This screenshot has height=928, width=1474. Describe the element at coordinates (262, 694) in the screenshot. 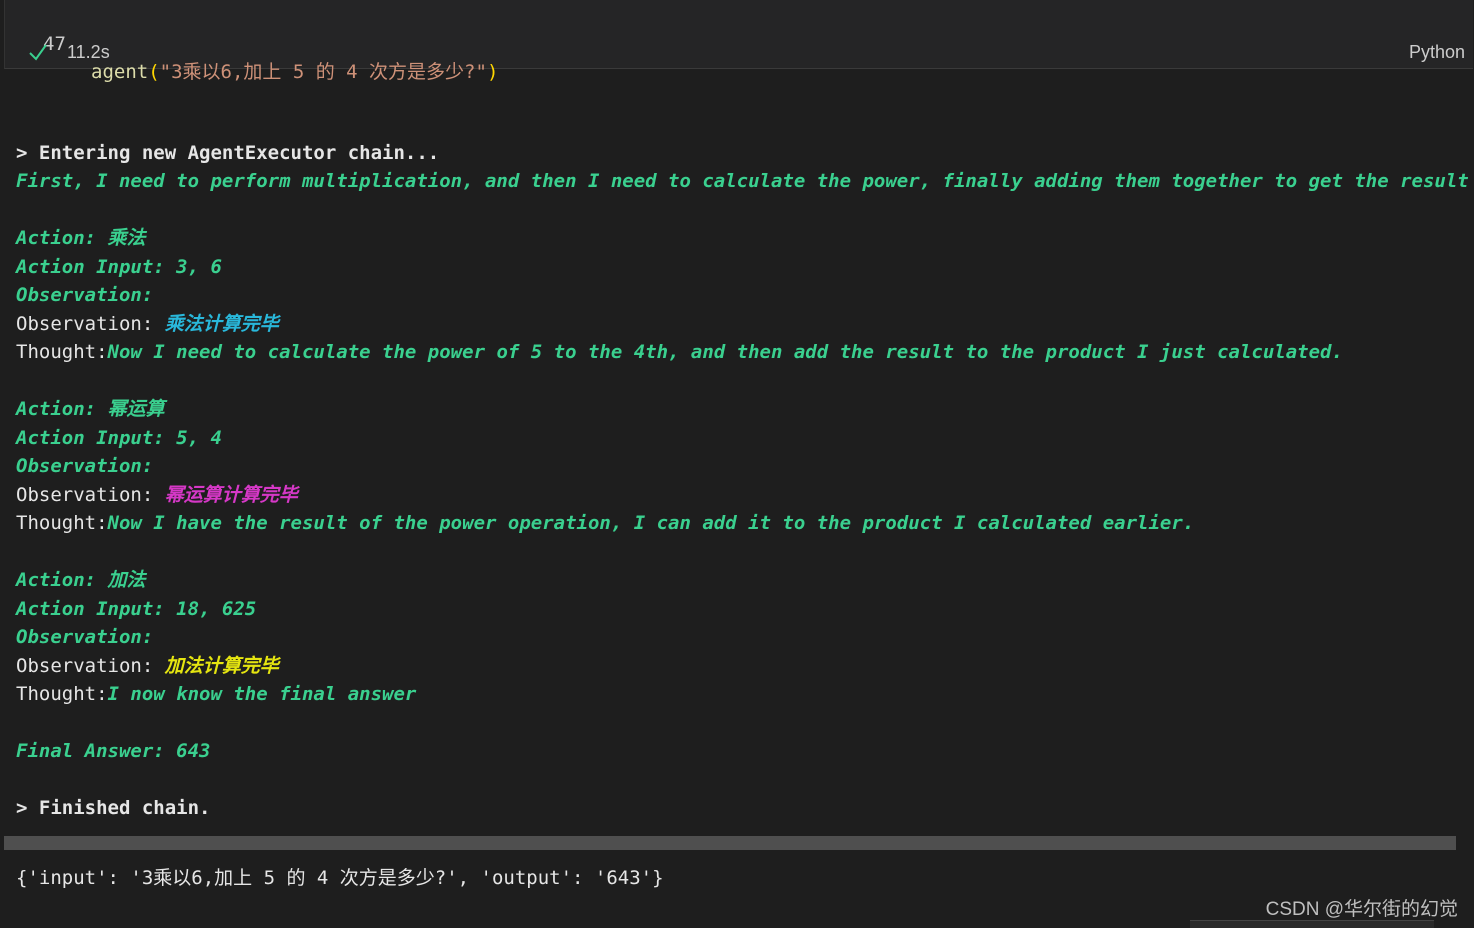

I see `thought-text: I now know the final answer` at that location.